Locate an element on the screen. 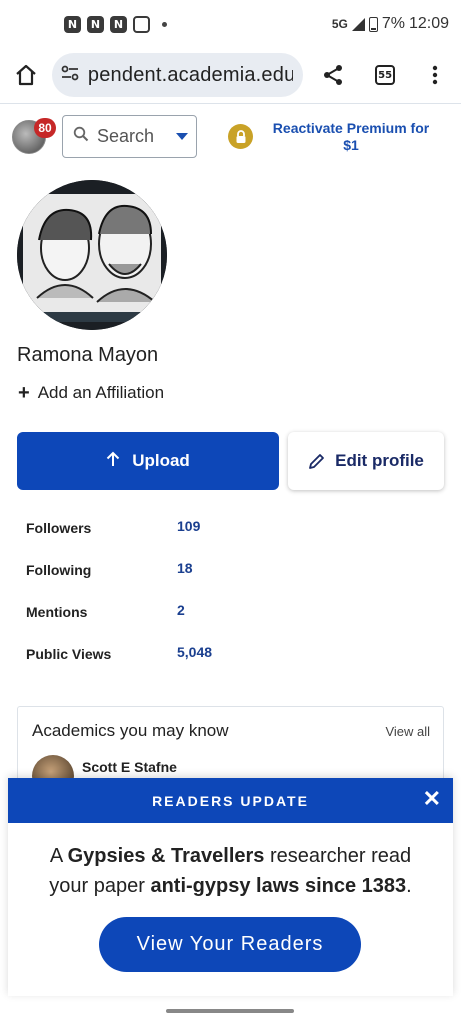  search-icon is located at coordinates (81, 136).